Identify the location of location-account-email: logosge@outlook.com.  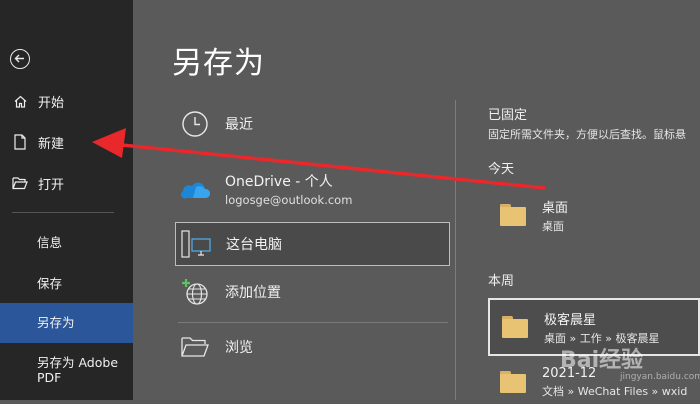
(289, 200).